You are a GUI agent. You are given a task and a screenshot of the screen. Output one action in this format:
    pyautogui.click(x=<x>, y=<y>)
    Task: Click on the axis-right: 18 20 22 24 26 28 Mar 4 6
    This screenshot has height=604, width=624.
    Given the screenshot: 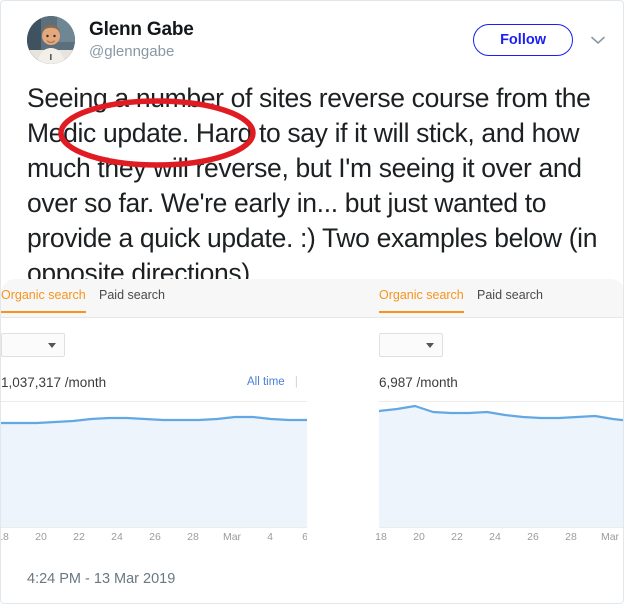 What is the action you would take?
    pyautogui.click(x=499, y=540)
    